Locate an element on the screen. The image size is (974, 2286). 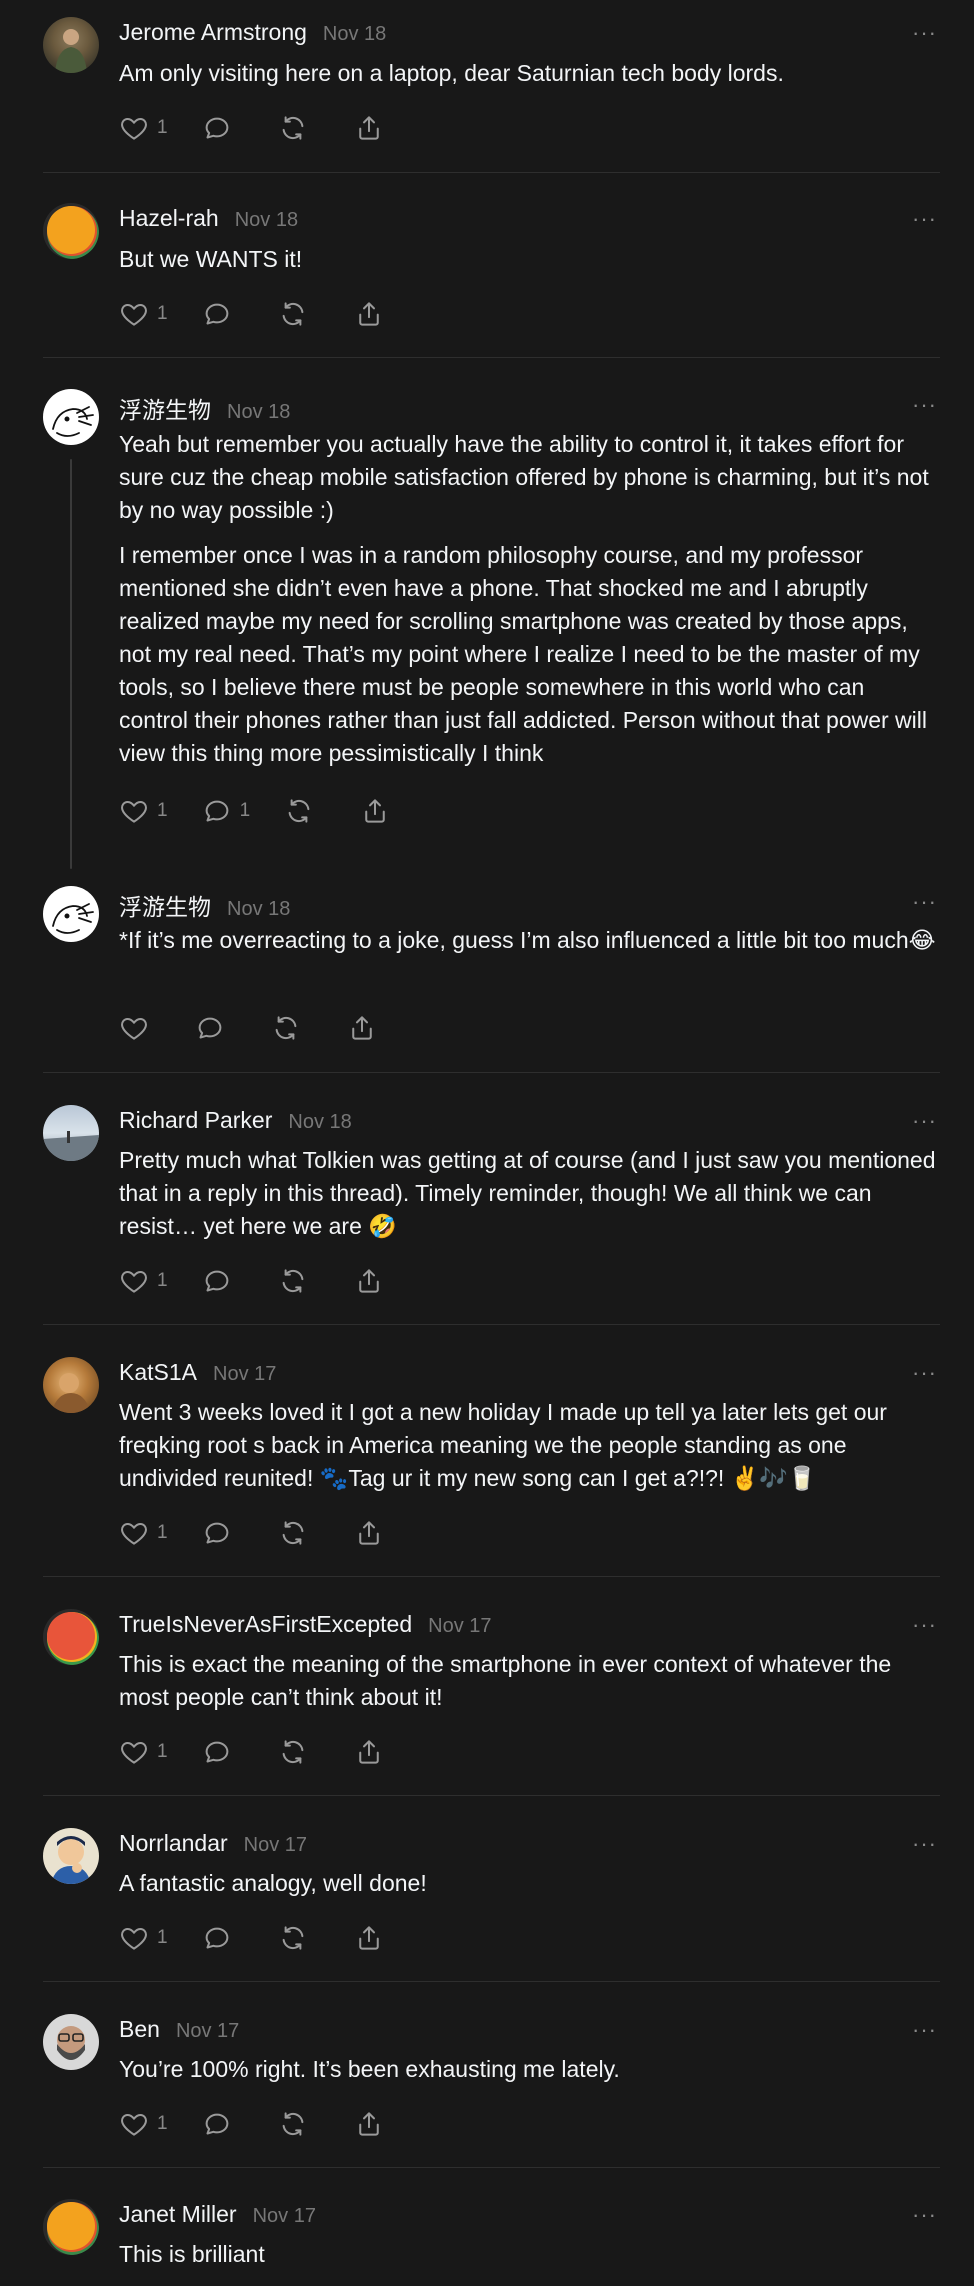
author-name: Jerome Armstrong is located at coordinates (213, 32).